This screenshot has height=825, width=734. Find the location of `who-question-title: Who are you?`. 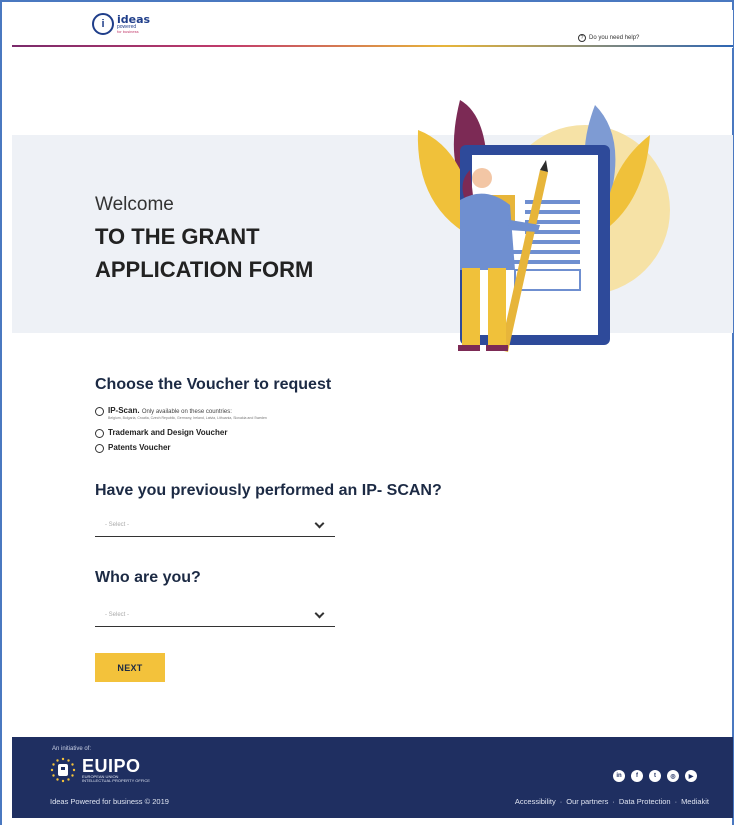

who-question-title: Who are you? is located at coordinates (148, 577).